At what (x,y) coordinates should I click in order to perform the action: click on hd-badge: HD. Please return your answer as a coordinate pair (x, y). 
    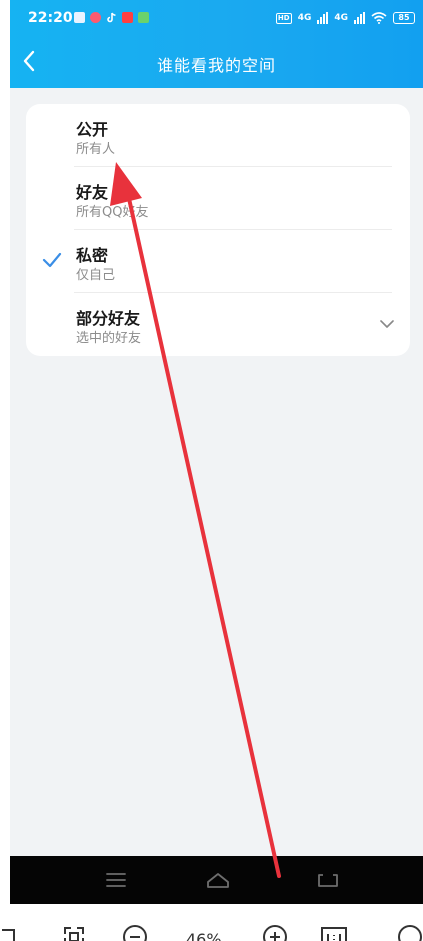
    Looking at the image, I should click on (283, 18).